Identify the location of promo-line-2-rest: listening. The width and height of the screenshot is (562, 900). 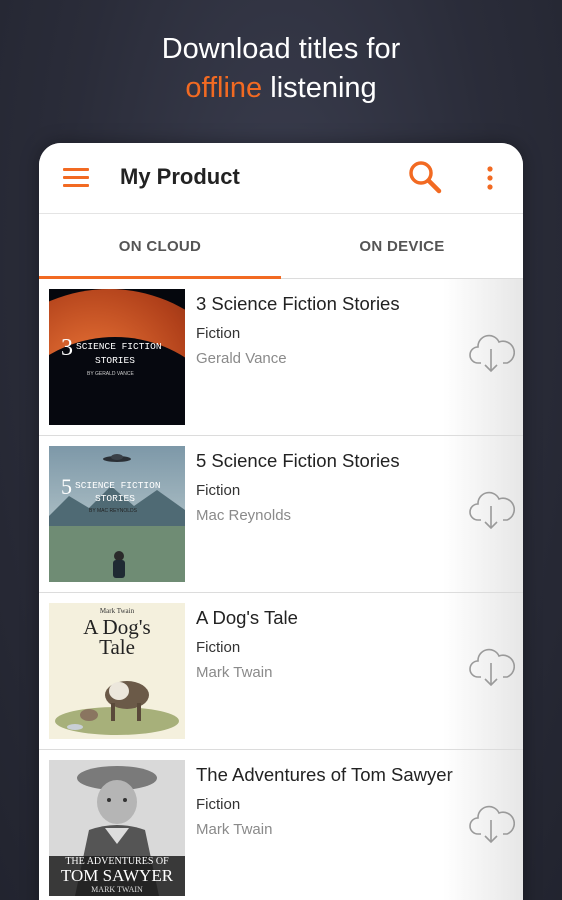
(319, 88).